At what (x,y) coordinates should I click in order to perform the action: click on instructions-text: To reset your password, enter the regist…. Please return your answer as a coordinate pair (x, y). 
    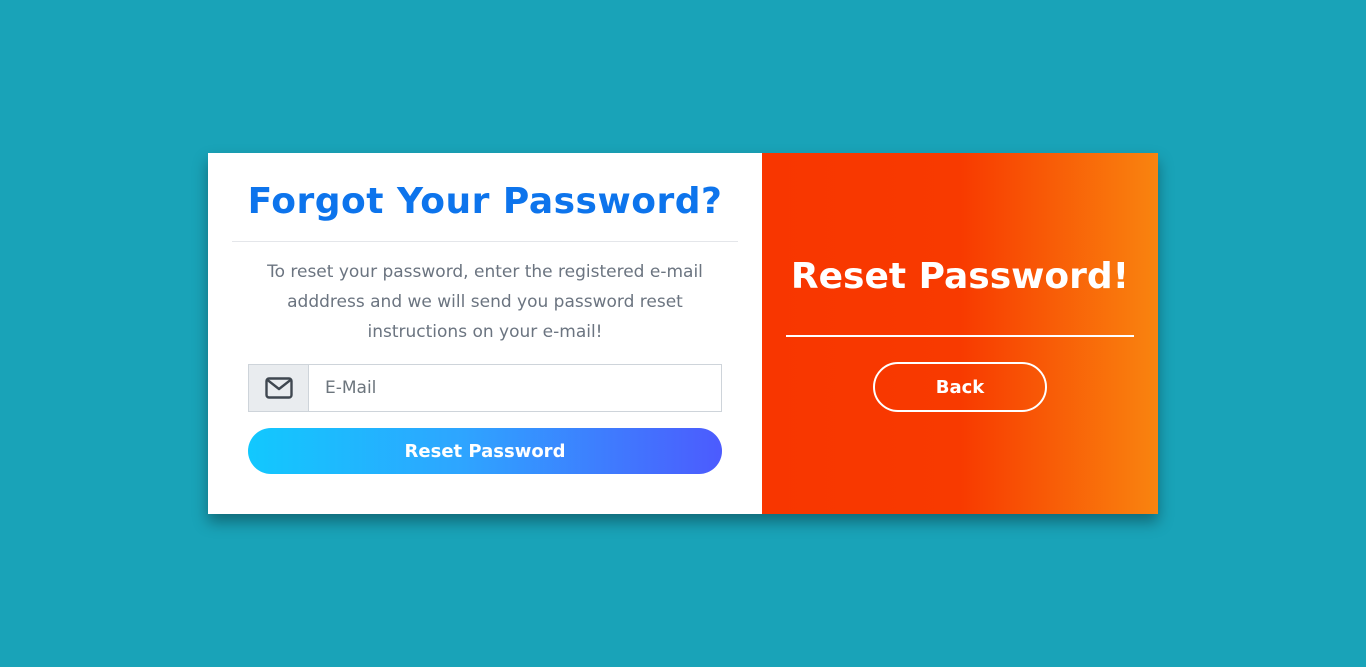
    Looking at the image, I should click on (485, 302).